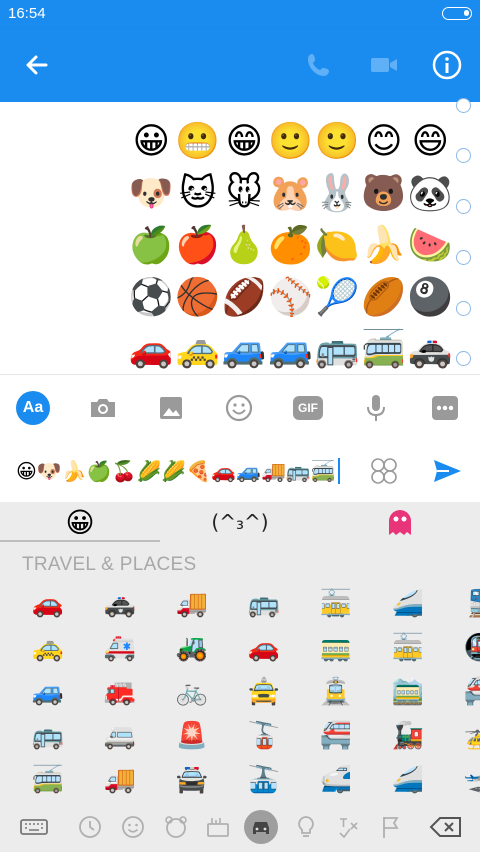 The image size is (480, 852). I want to click on emoji: 🚕, so click(198, 349).